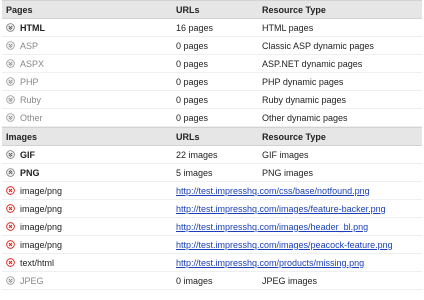  Describe the element at coordinates (29, 45) in the screenshot. I see `row-name: ASP` at that location.